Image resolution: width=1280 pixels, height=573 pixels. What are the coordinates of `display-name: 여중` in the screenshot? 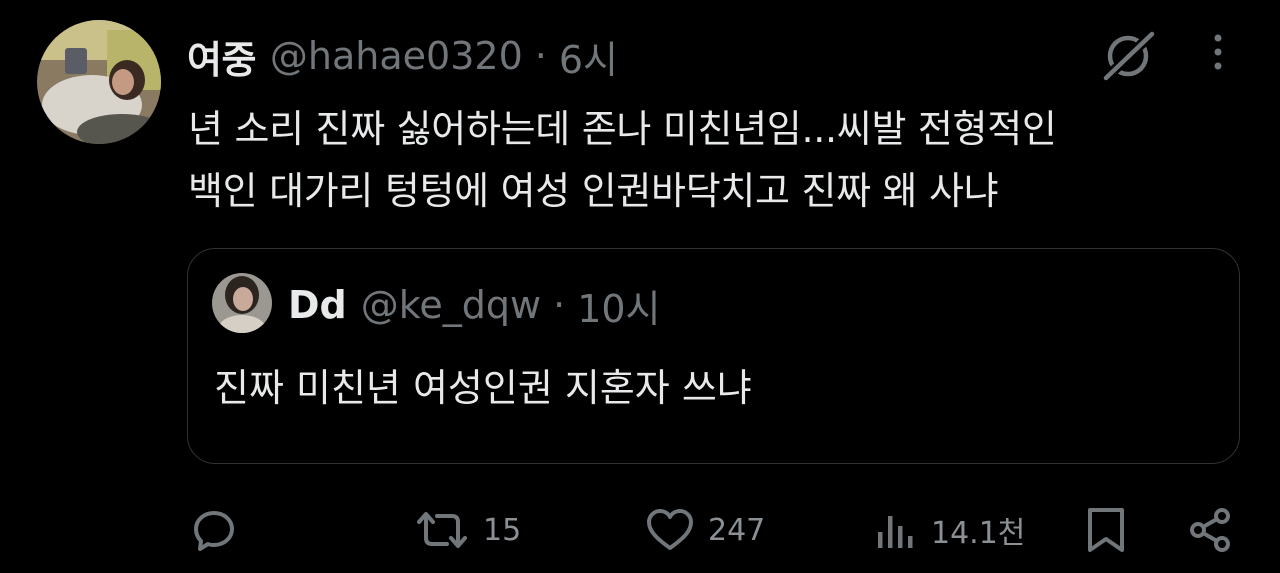 It's located at (221, 56).